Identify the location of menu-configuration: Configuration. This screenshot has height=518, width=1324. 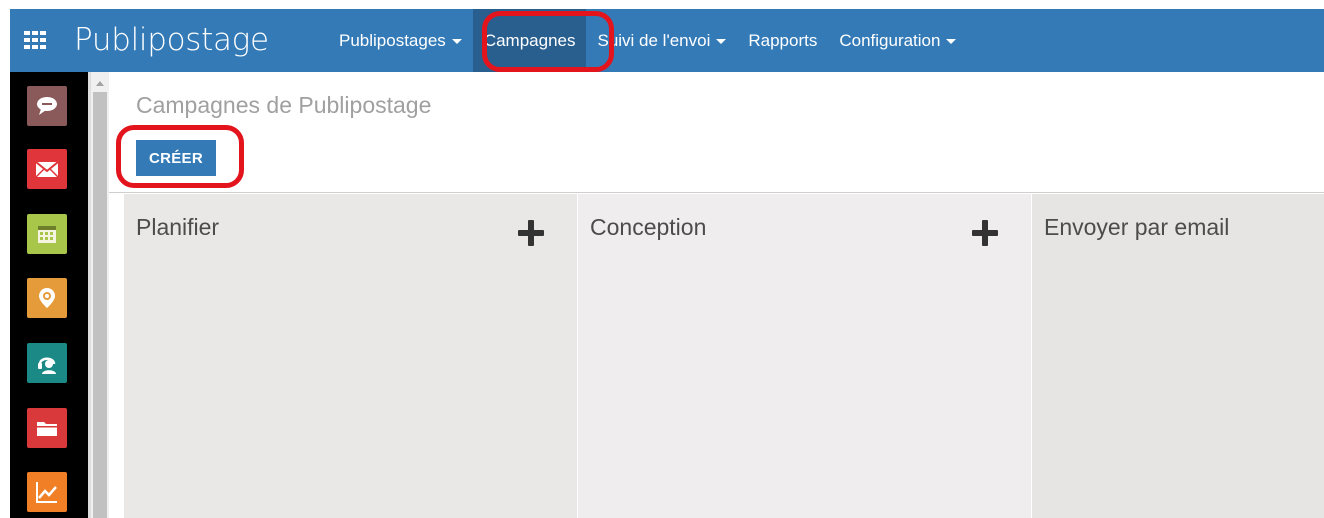
(897, 40).